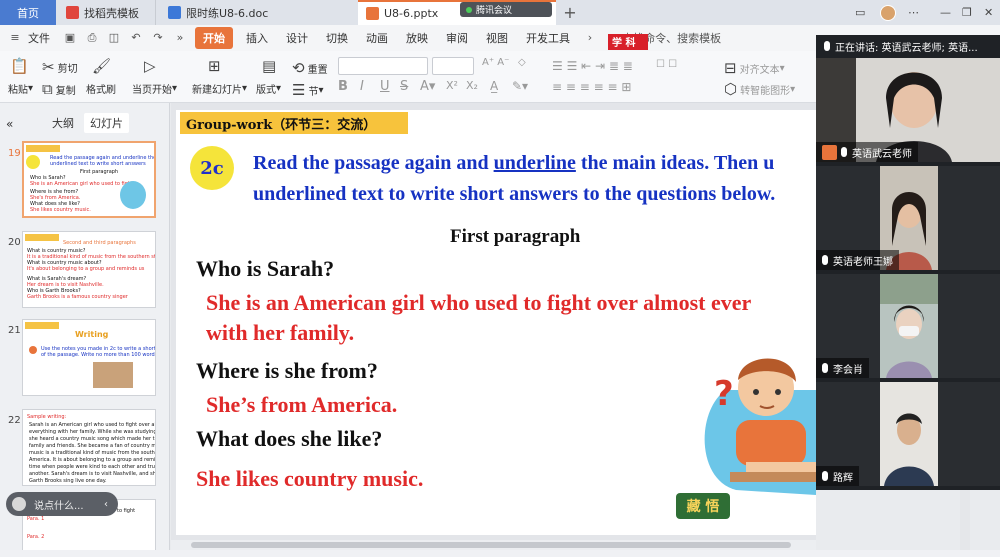 The image size is (1000, 557). Describe the element at coordinates (888, 12) in the screenshot. I see `user-avatar` at that location.